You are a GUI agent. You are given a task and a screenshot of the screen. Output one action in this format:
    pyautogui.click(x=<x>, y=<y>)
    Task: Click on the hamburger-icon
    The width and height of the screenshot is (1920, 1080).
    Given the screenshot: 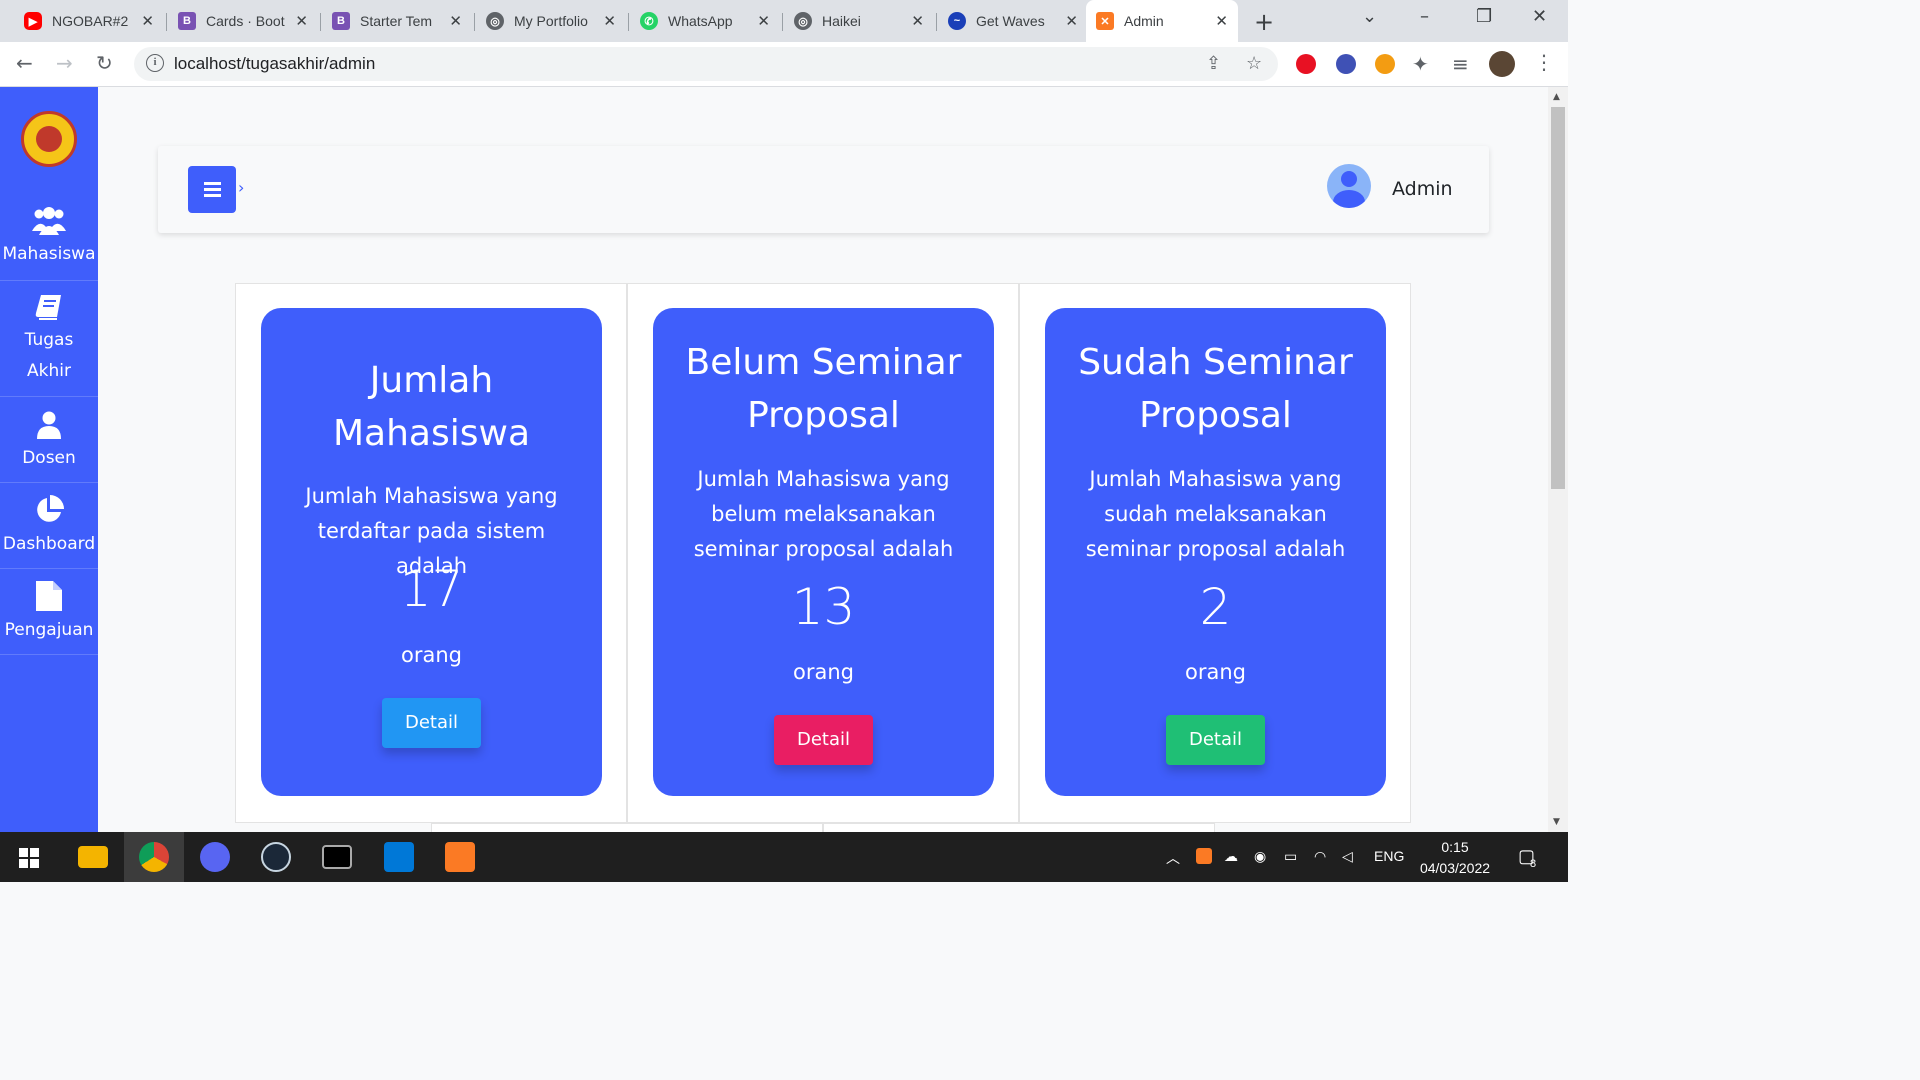 What is the action you would take?
    pyautogui.click(x=212, y=183)
    